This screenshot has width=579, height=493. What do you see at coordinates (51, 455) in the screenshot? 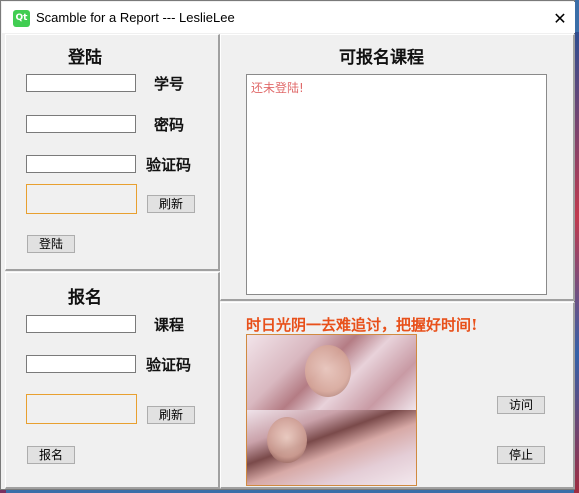
I see `enroll-button: 报名` at bounding box center [51, 455].